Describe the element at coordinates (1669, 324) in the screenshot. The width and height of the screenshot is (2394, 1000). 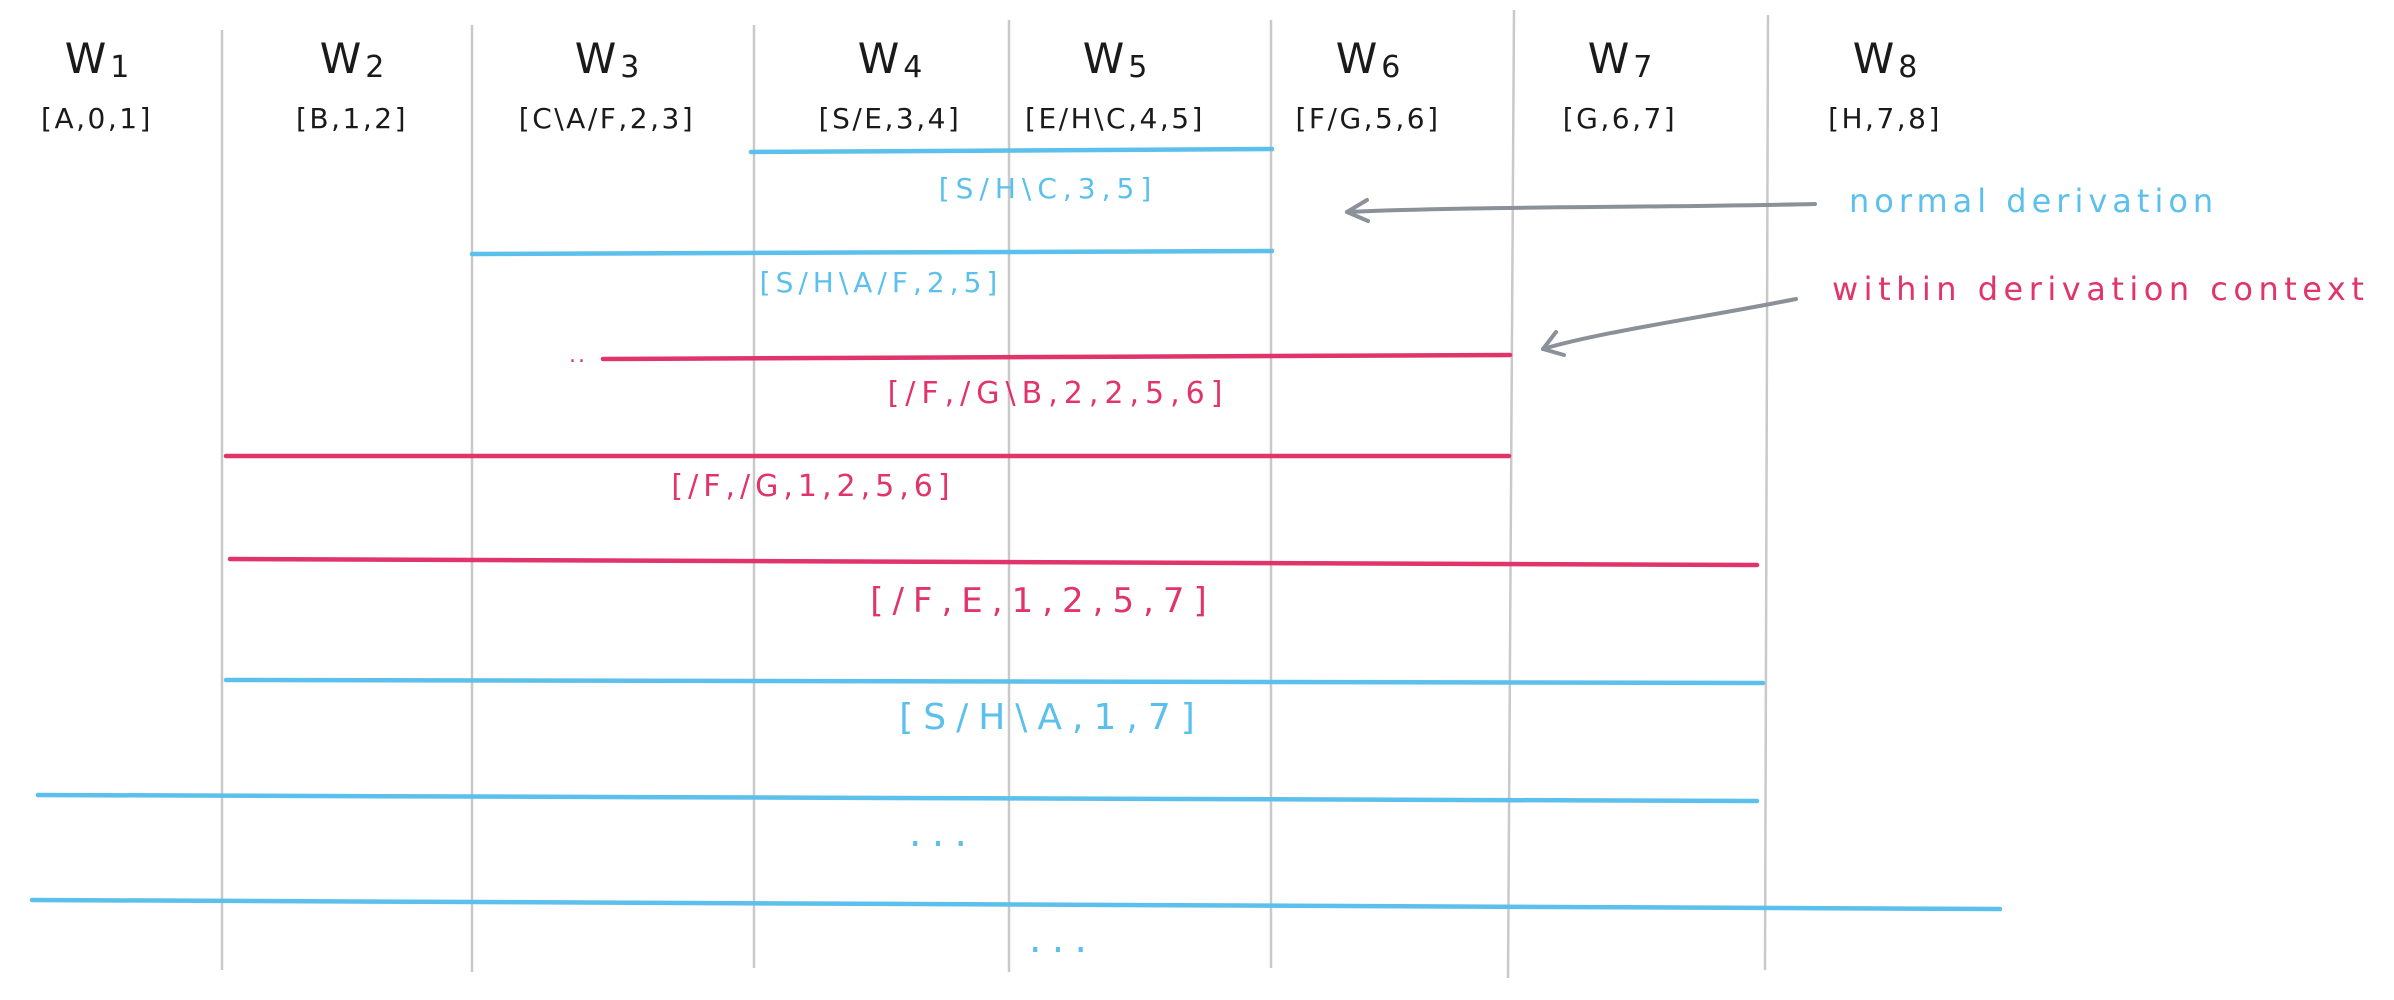
I see `context-arrow-icon` at that location.